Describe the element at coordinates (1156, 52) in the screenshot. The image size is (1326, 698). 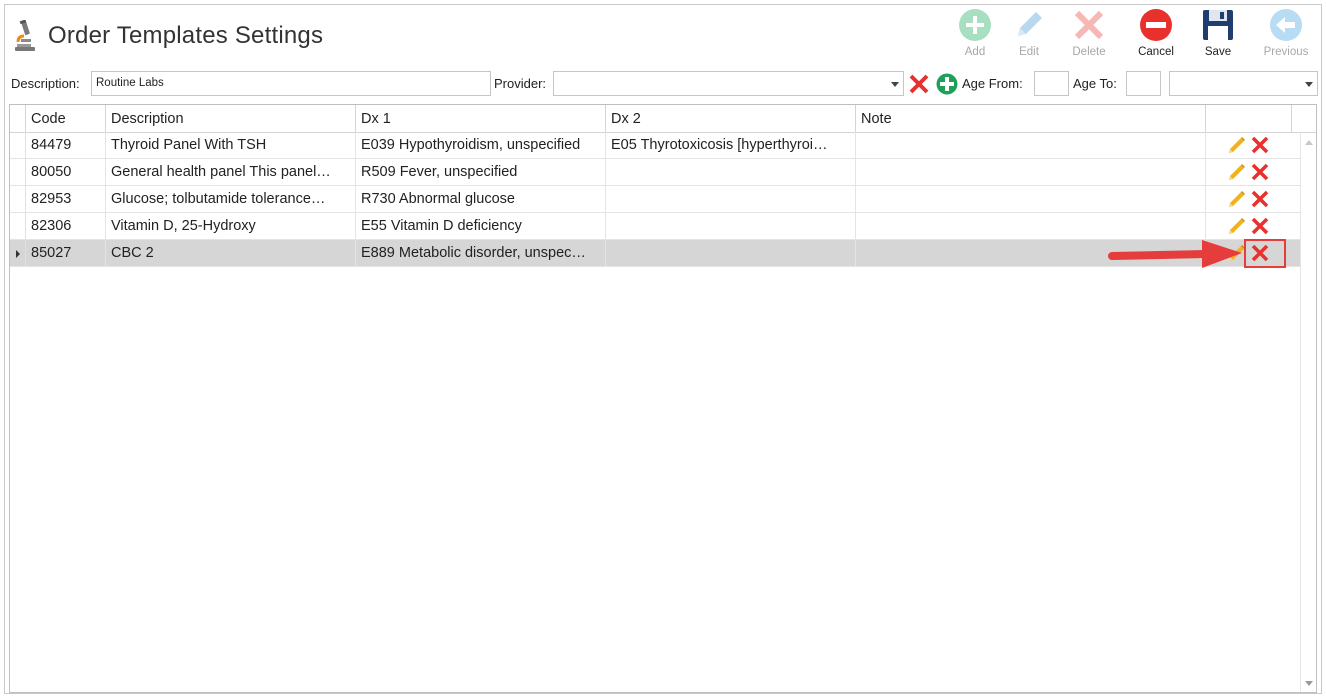
I see `cancel-label: Cancel` at that location.